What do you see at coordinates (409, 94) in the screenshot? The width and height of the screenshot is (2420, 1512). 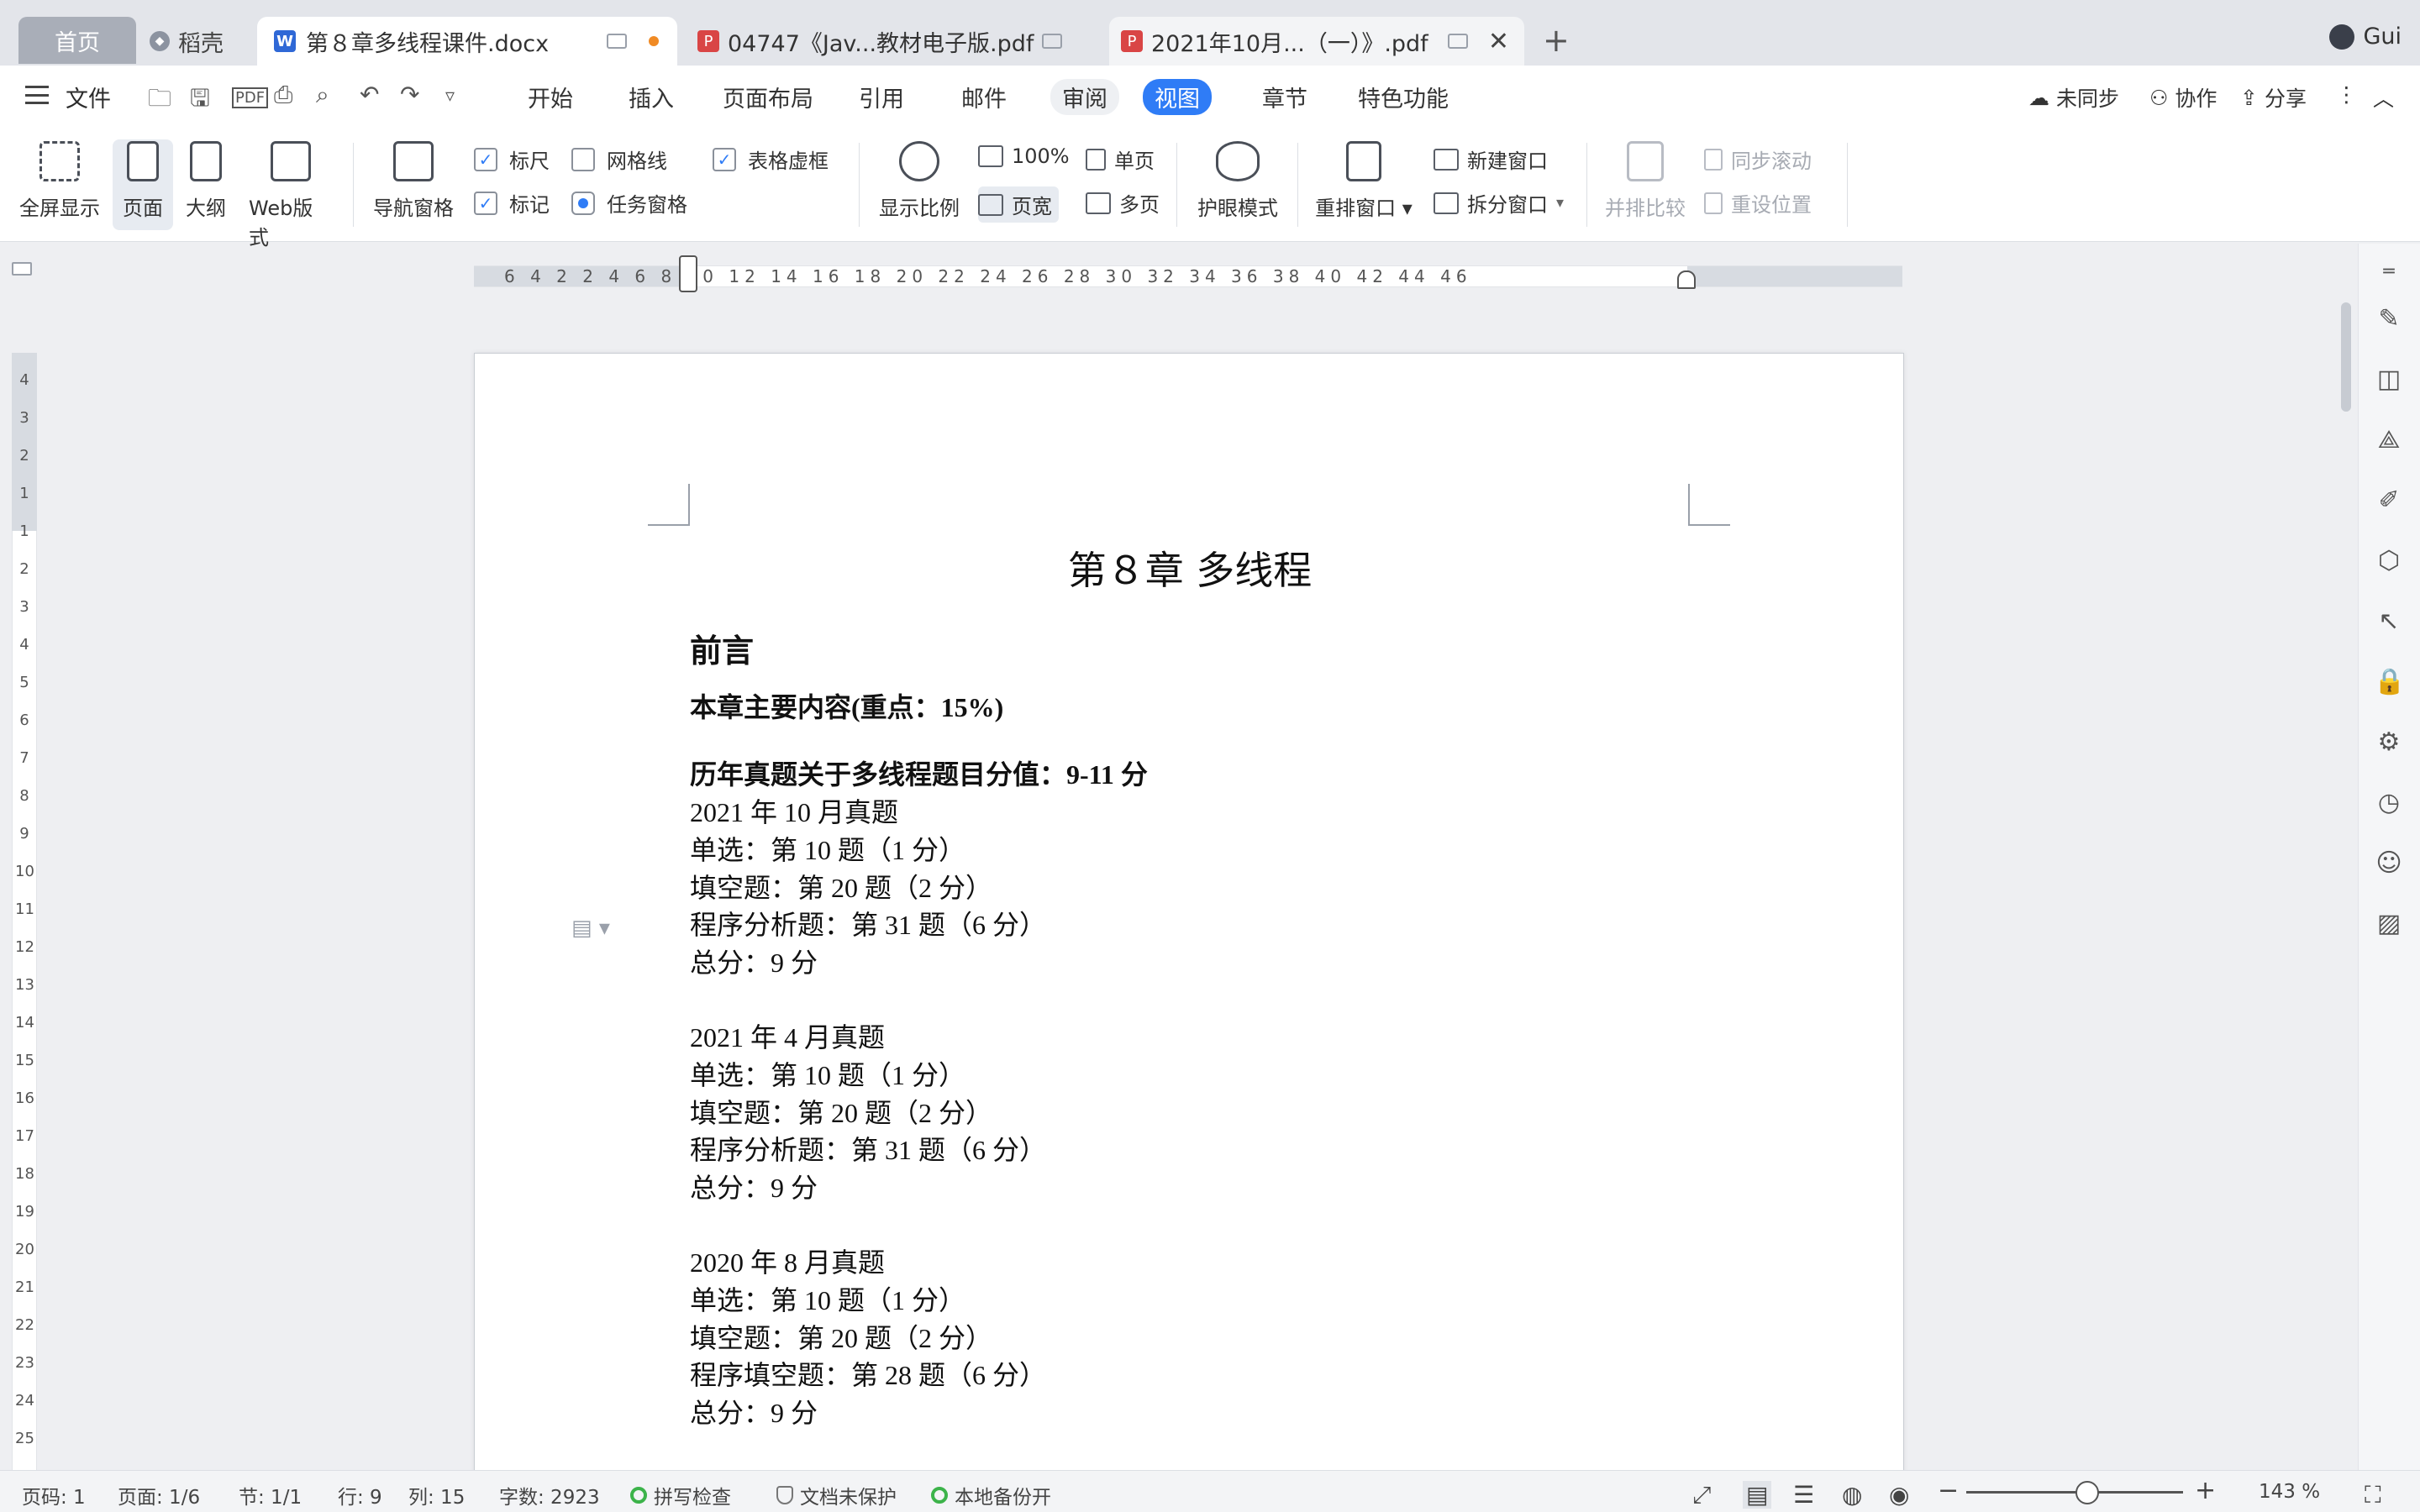 I see `redo-icon: ↷` at bounding box center [409, 94].